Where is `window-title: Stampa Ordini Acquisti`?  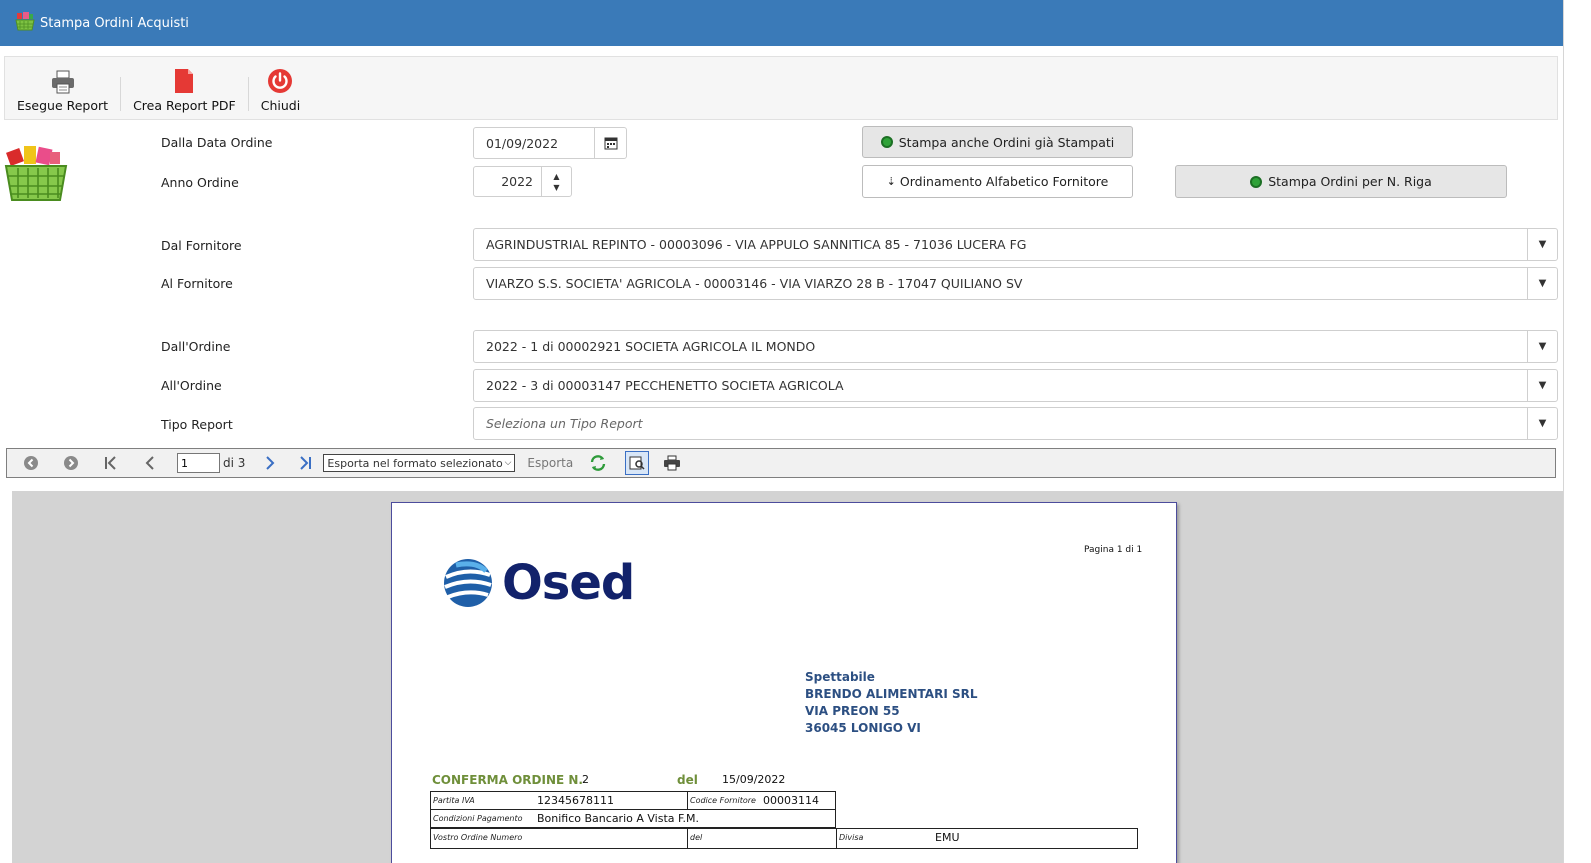 window-title: Stampa Ordini Acquisti is located at coordinates (114, 23).